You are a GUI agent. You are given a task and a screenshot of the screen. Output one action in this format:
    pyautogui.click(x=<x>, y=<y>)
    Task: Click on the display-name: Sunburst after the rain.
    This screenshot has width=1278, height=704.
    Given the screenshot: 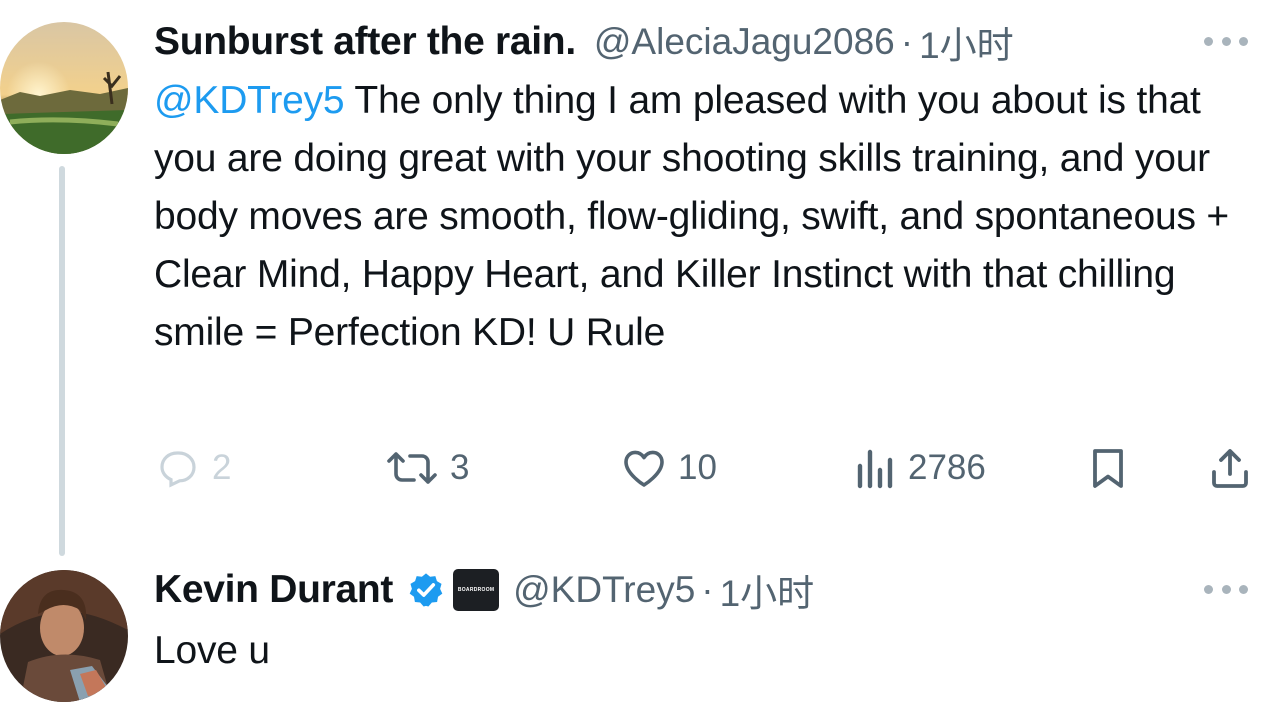 What is the action you would take?
    pyautogui.click(x=365, y=42)
    